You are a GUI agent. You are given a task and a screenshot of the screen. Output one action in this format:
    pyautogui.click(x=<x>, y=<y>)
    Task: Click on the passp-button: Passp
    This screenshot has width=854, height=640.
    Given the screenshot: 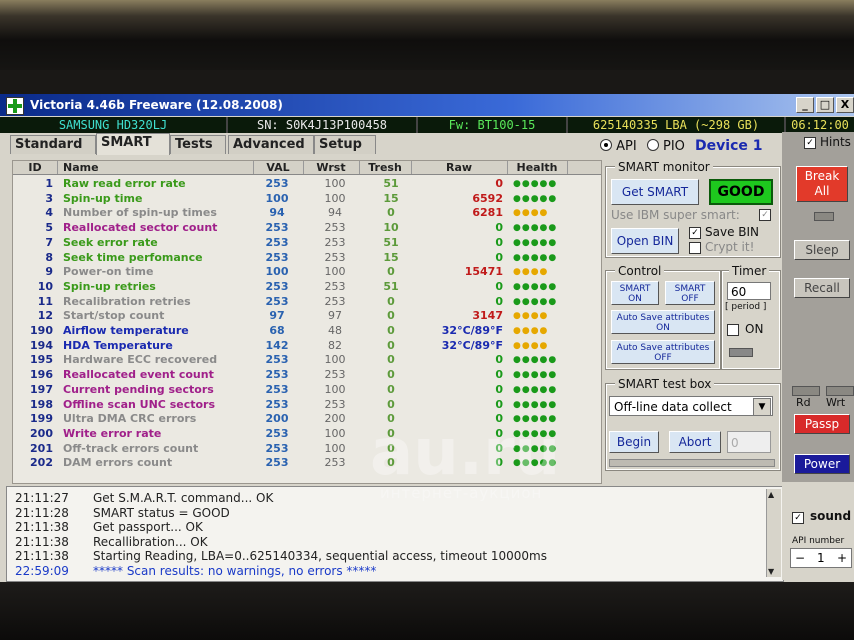 What is the action you would take?
    pyautogui.click(x=822, y=424)
    